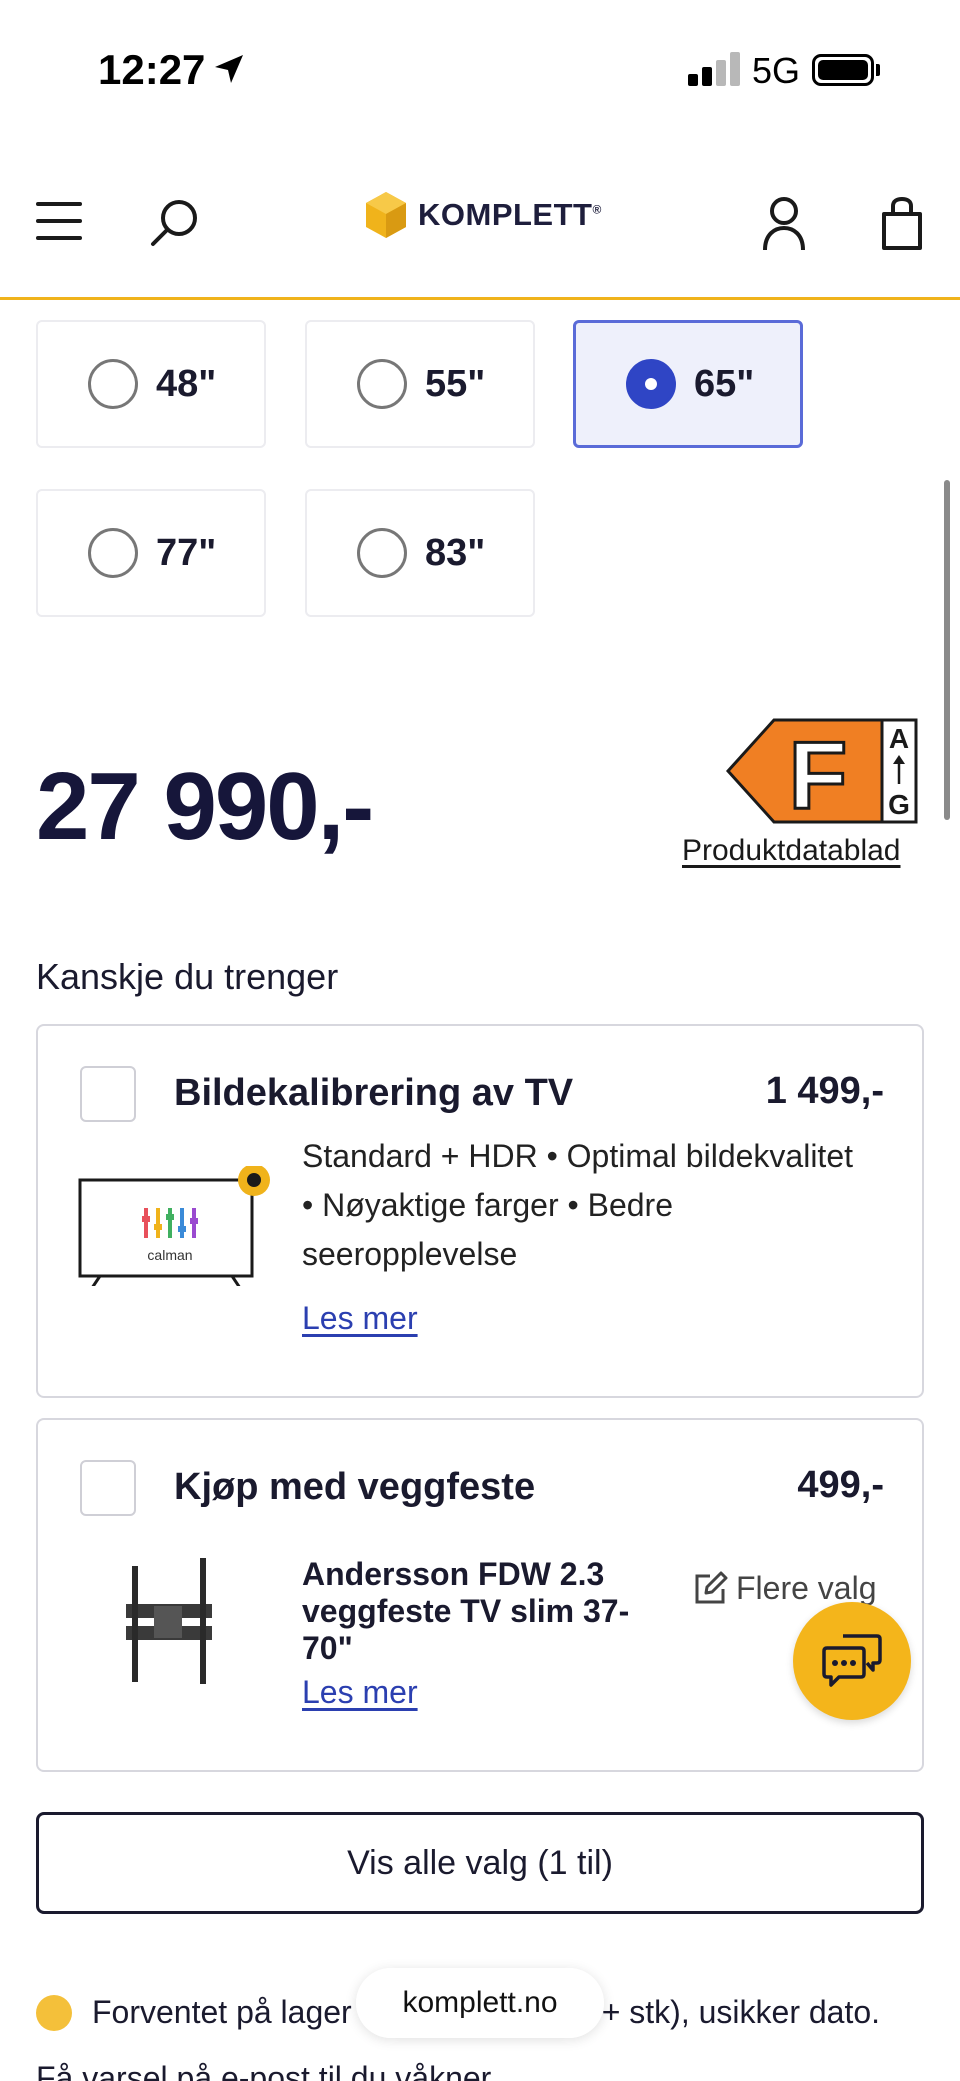 The image size is (960, 2081). Describe the element at coordinates (899, 738) in the screenshot. I see `energy-scale-top: A` at that location.